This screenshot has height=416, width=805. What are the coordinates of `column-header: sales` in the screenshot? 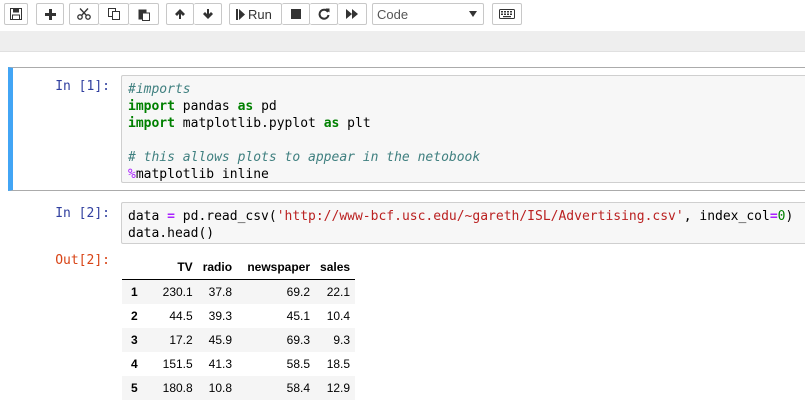 It's located at (335, 267).